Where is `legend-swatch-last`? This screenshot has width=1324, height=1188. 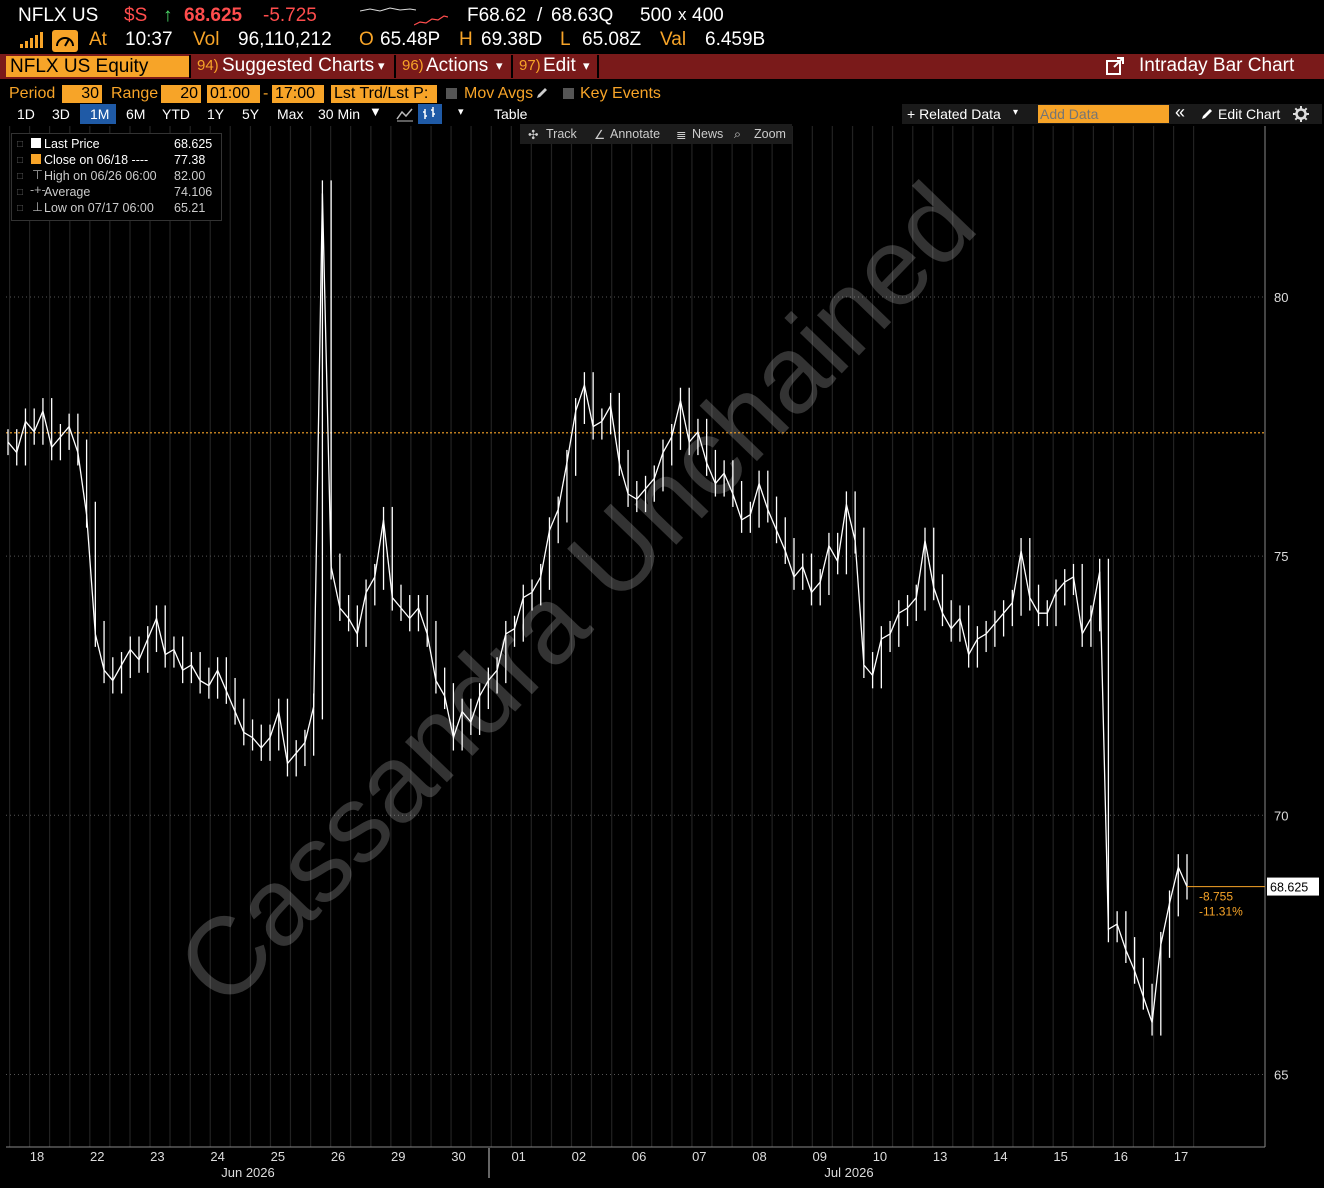
legend-swatch-last is located at coordinates (36, 143).